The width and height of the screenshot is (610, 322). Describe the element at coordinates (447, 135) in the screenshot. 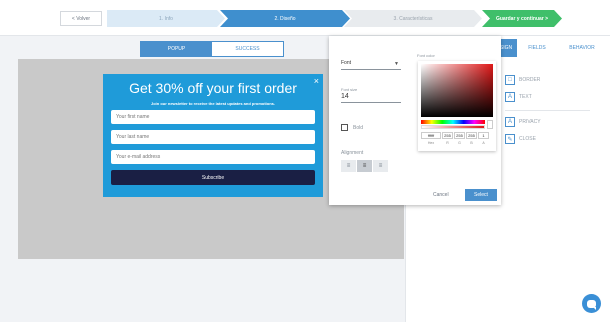

I see `r-input: 255` at that location.